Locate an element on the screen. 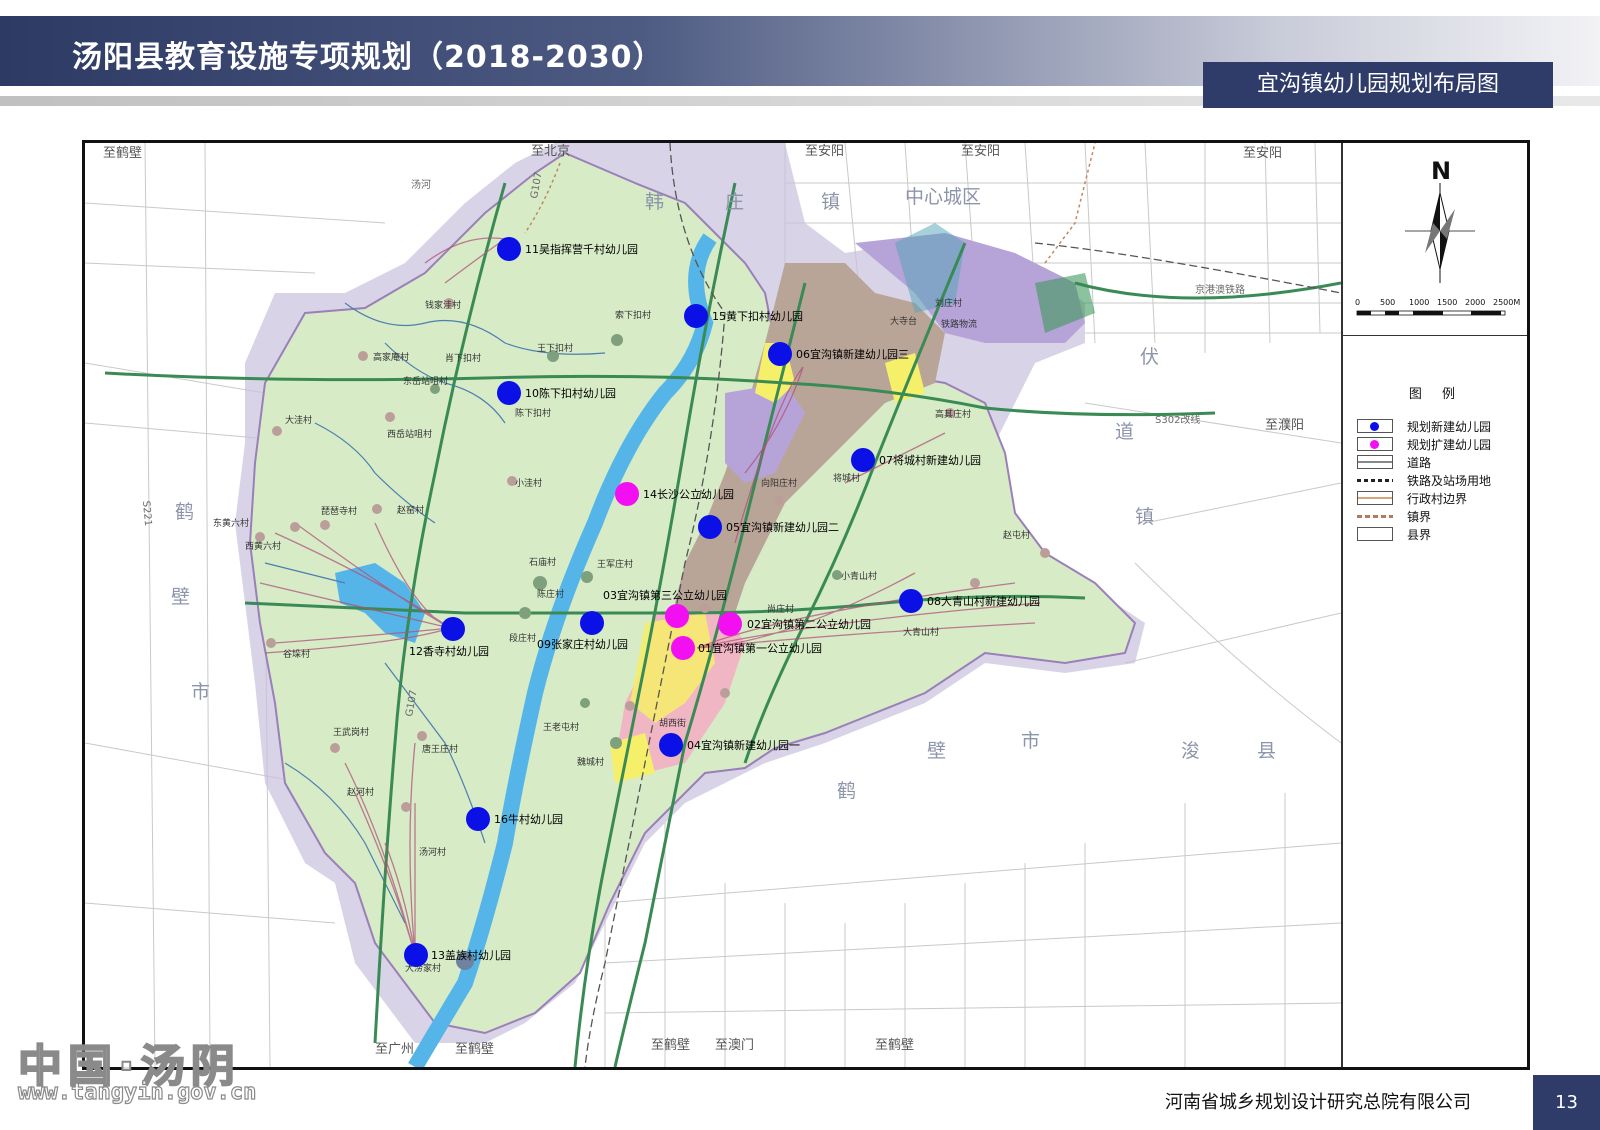  region-shi2: 市 is located at coordinates (1030, 741).